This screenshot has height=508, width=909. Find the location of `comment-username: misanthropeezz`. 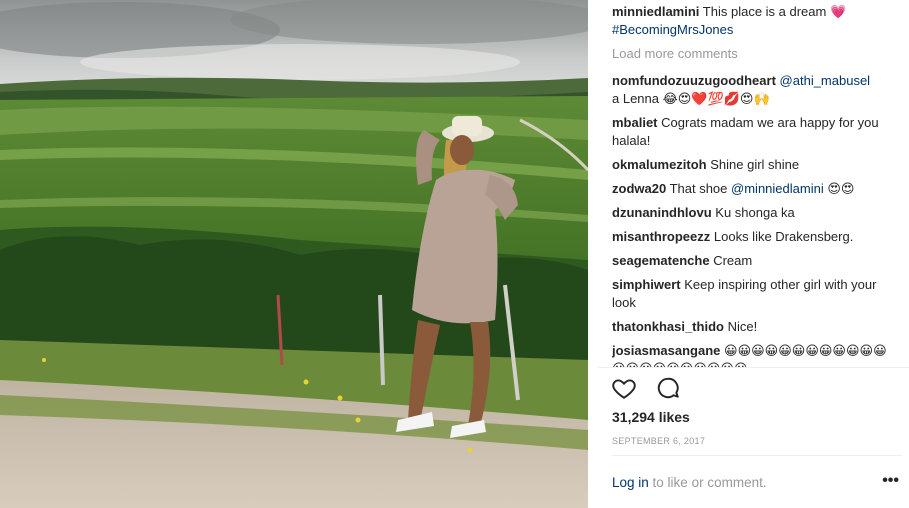

comment-username: misanthropeezz is located at coordinates (661, 236).